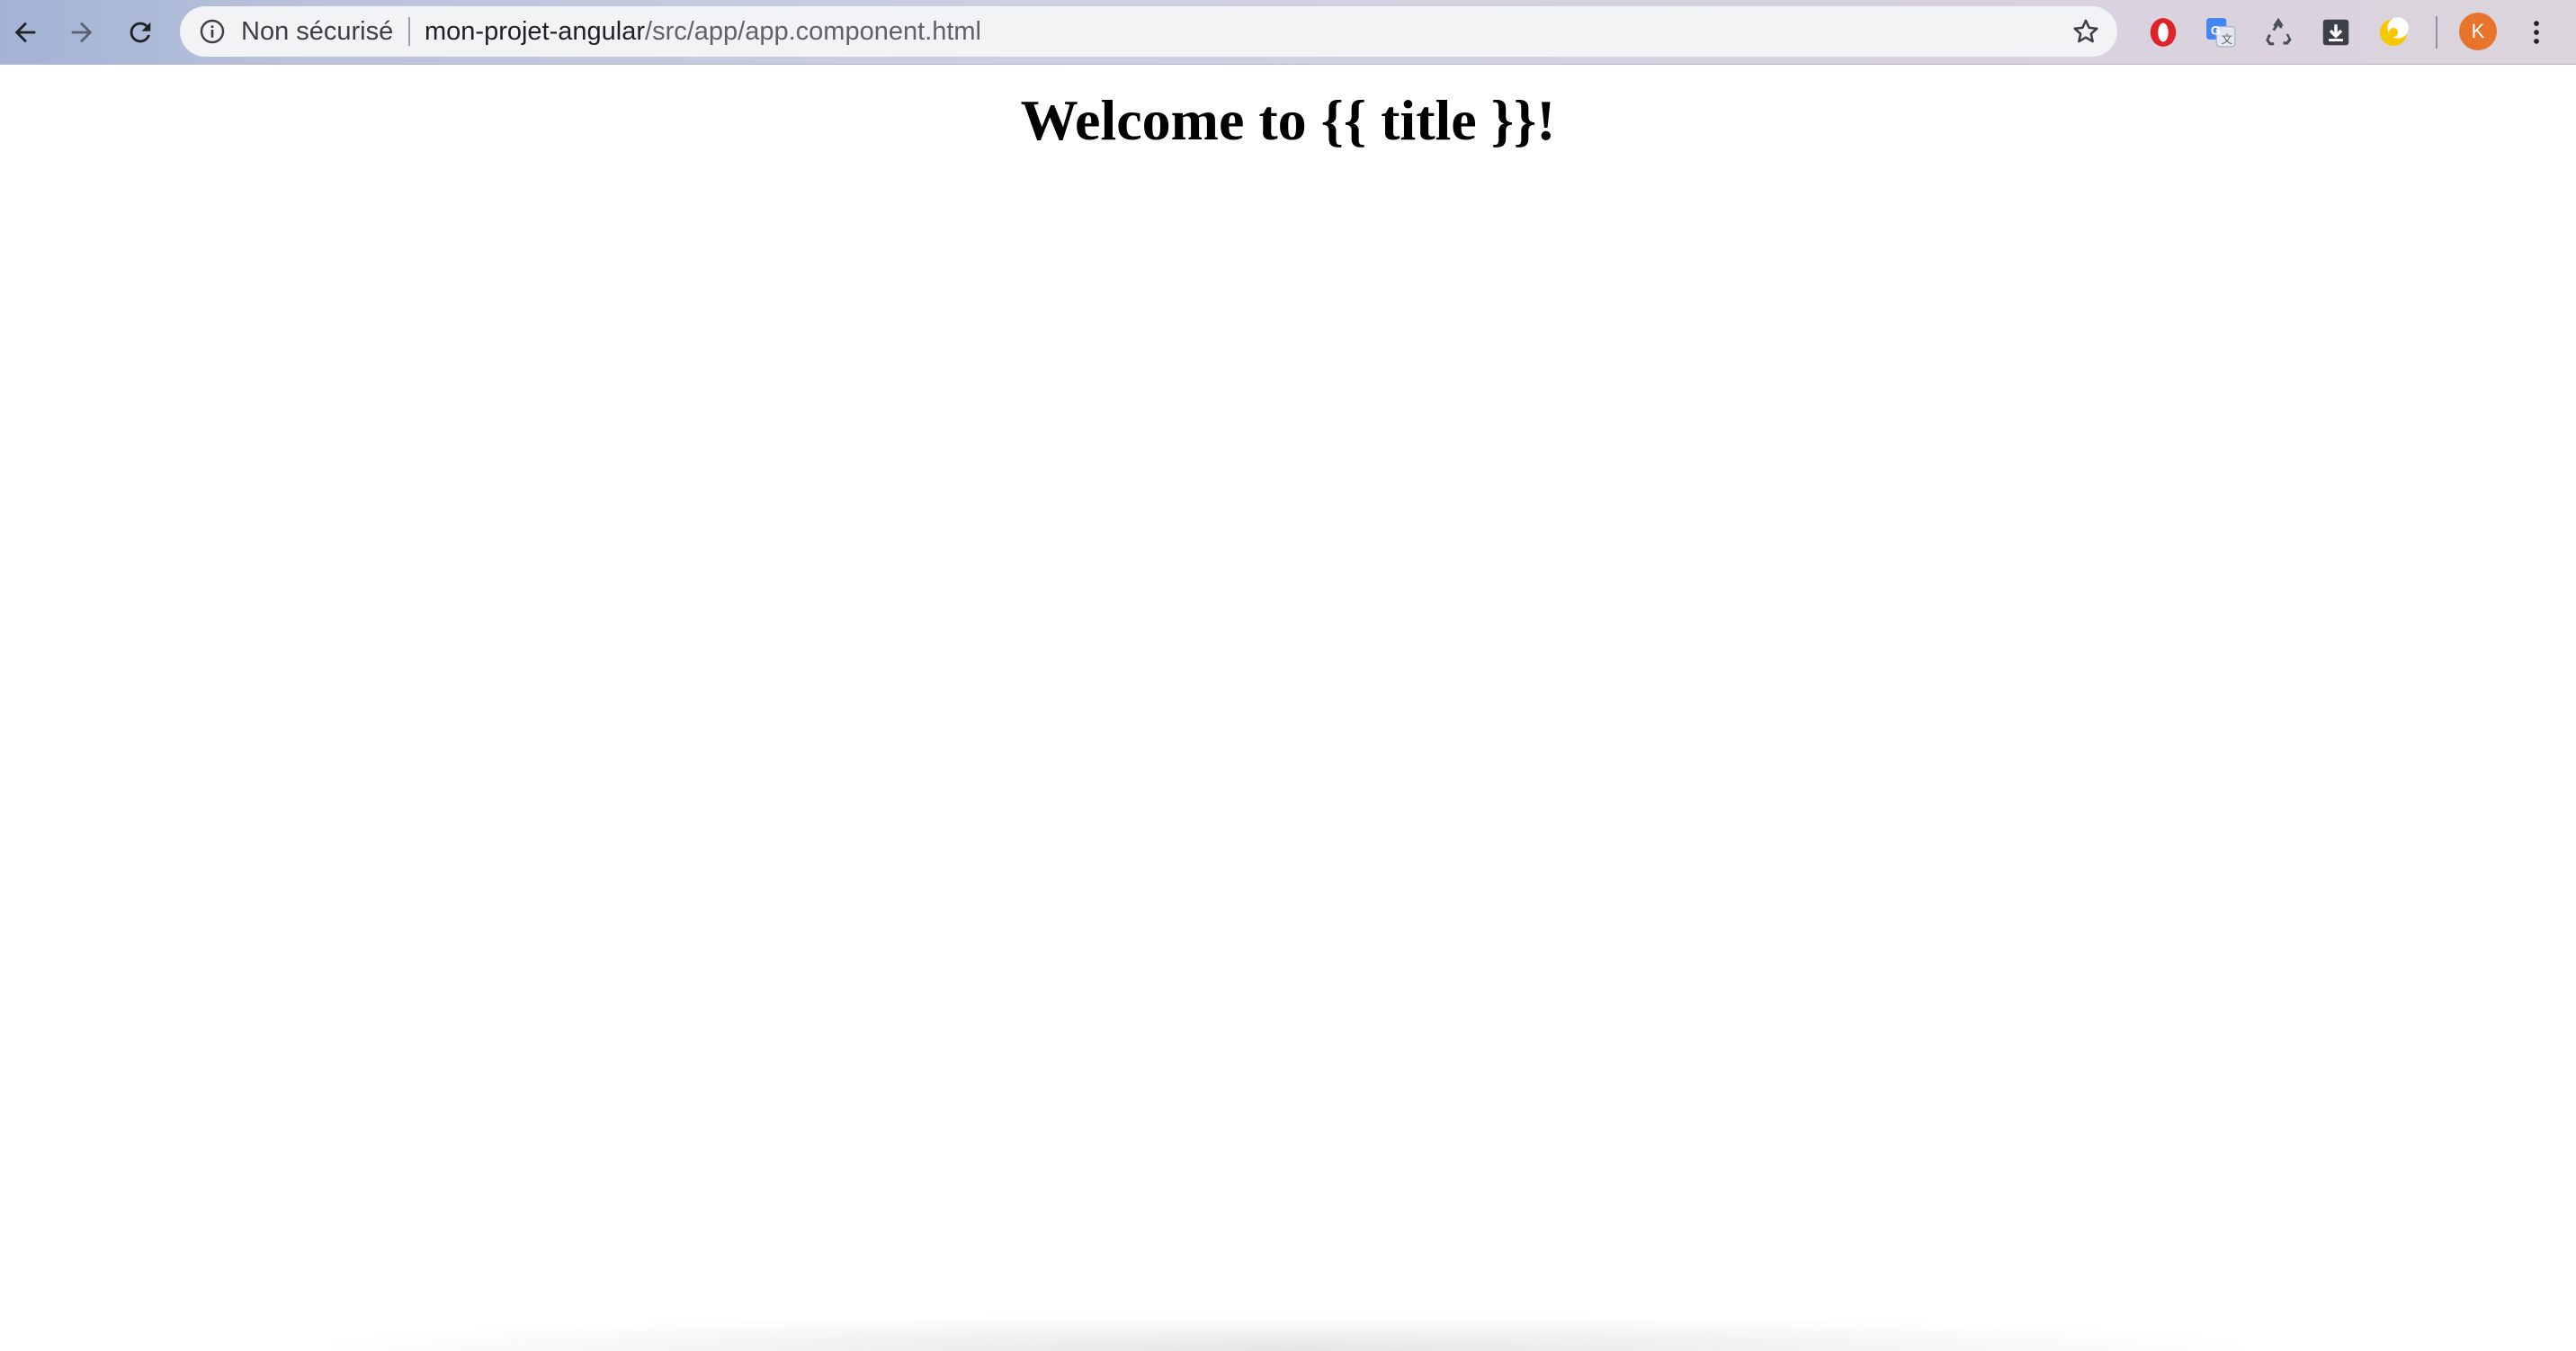 The width and height of the screenshot is (2576, 1351). What do you see at coordinates (409, 31) in the screenshot?
I see `address-separator` at bounding box center [409, 31].